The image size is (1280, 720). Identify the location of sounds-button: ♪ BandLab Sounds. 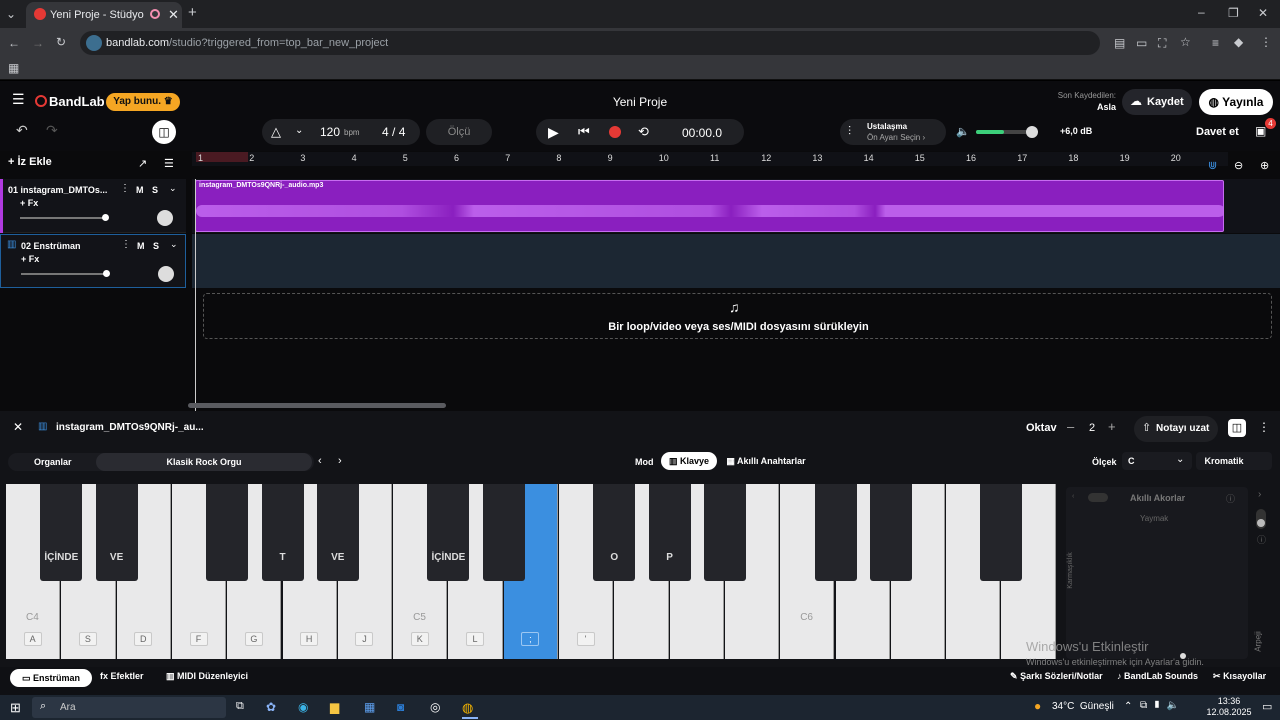
(1157, 676).